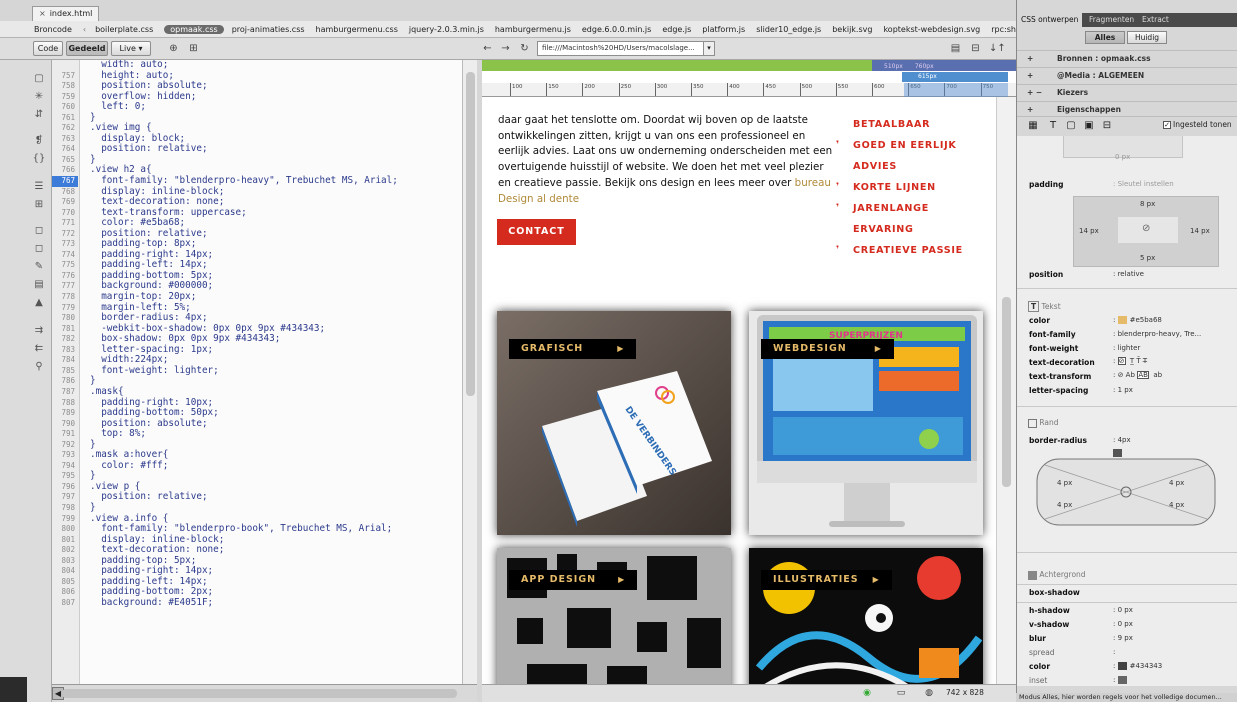 The width and height of the screenshot is (1237, 702). Describe the element at coordinates (1044, 306) in the screenshot. I see `text-section-header: T Tekst` at that location.